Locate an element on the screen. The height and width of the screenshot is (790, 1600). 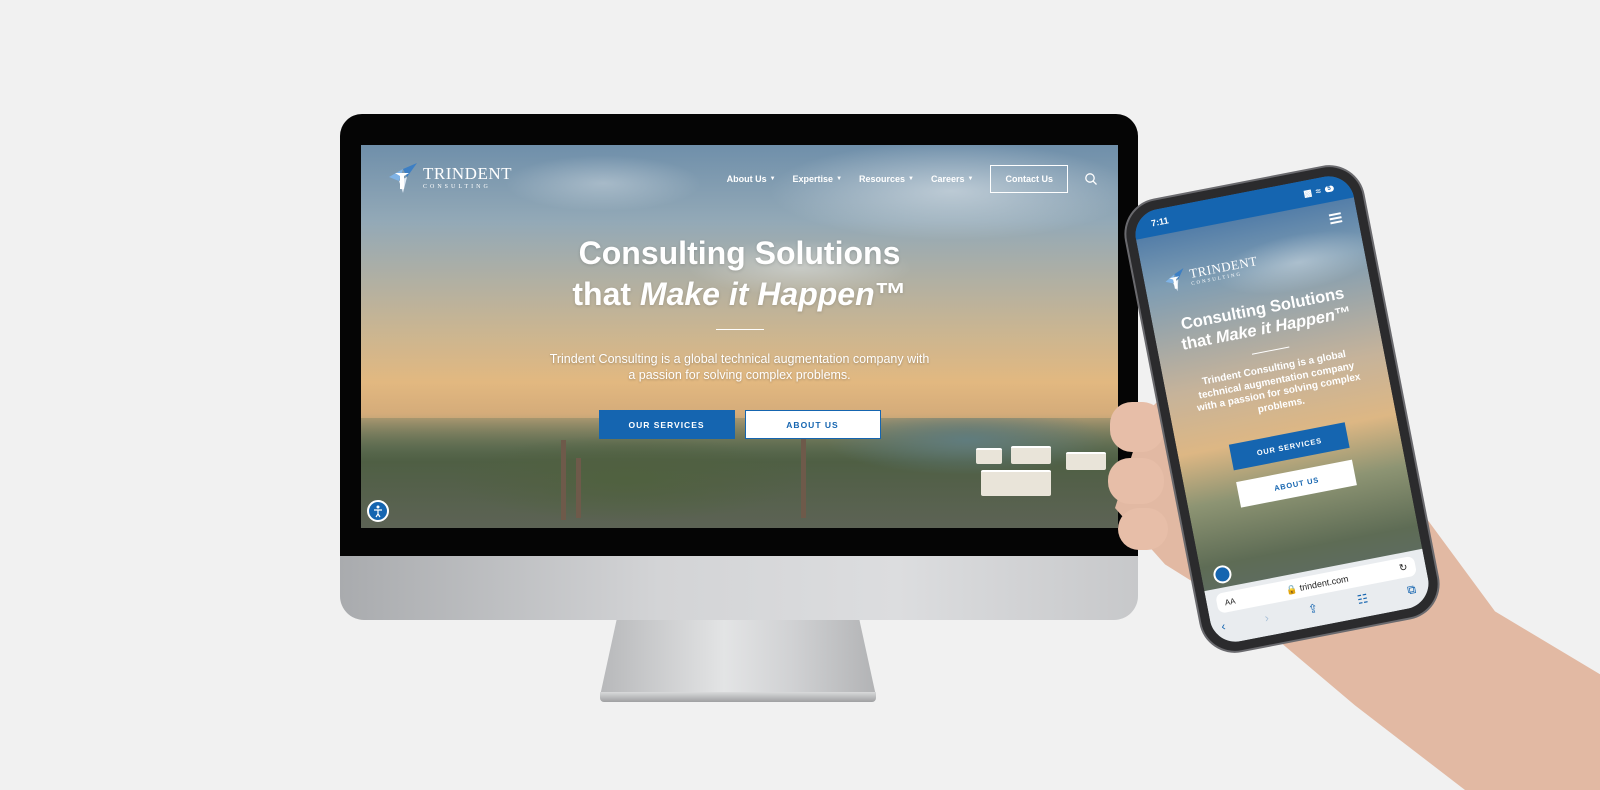
nav-label: Expertise is located at coordinates (813, 179).